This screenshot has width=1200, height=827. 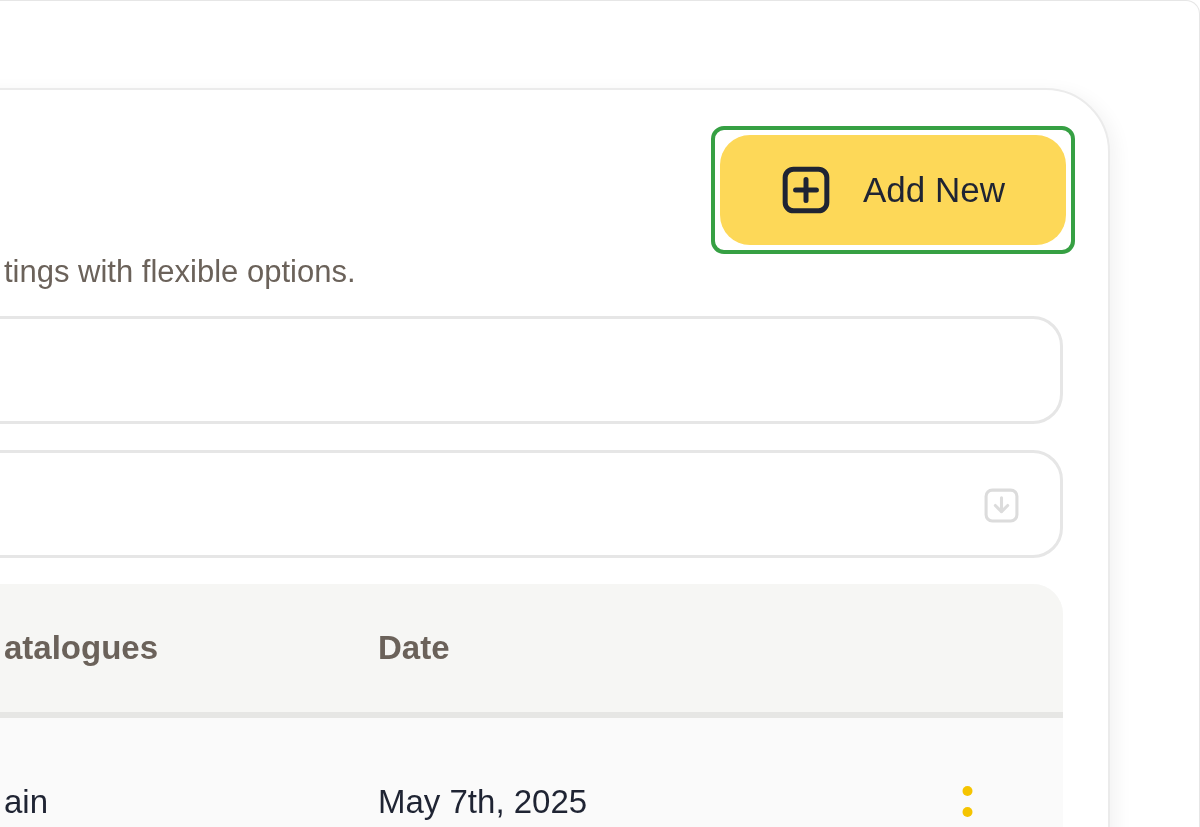 What do you see at coordinates (180, 272) in the screenshot?
I see `subtitle-text: tings with flexible options.` at bounding box center [180, 272].